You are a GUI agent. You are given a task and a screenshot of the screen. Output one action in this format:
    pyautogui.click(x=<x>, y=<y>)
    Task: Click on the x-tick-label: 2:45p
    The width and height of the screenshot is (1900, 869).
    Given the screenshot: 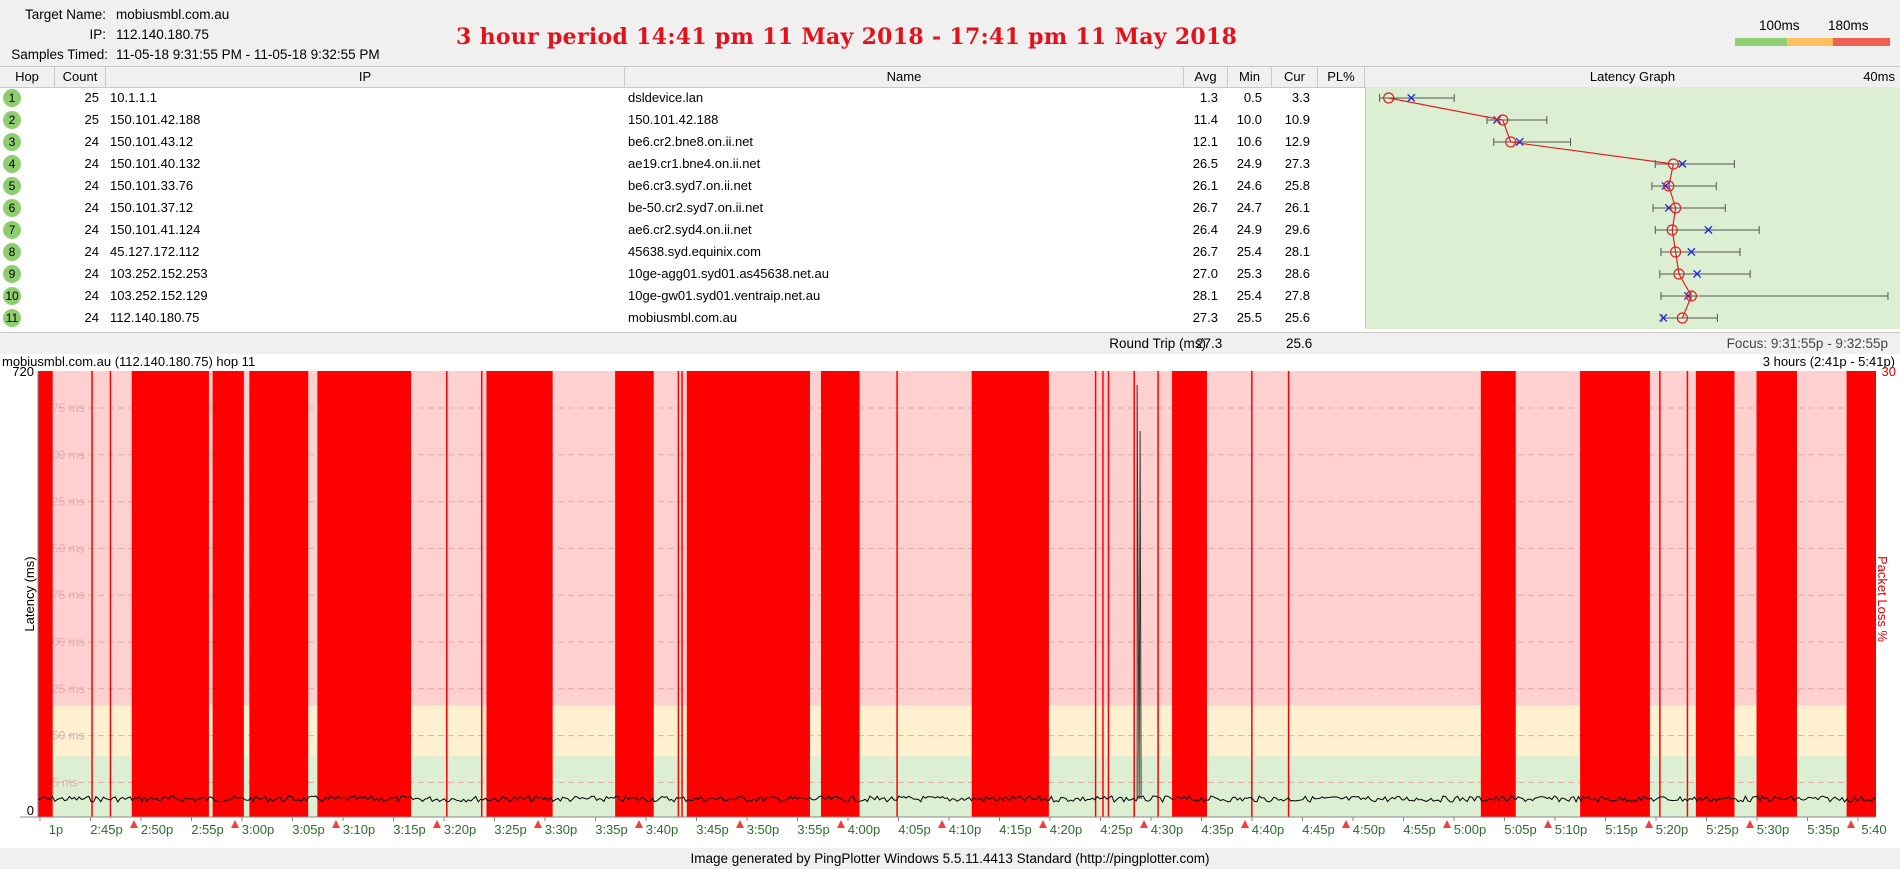 What is the action you would take?
    pyautogui.click(x=106, y=829)
    